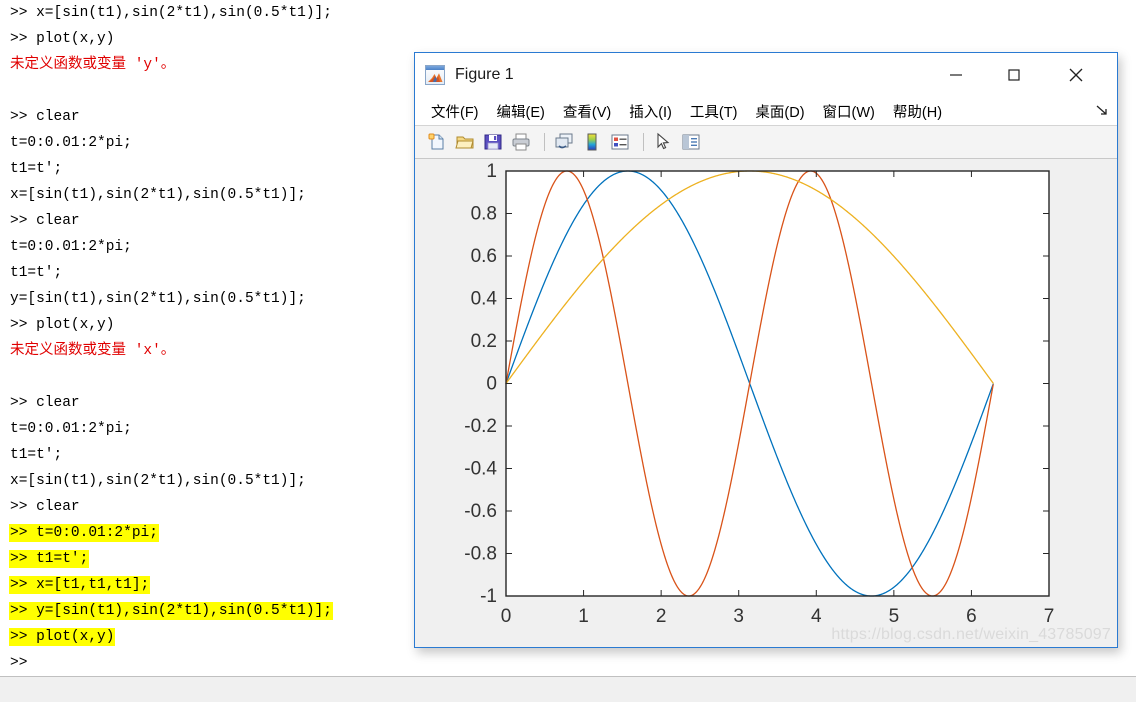 This screenshot has height=702, width=1136. What do you see at coordinates (816, 616) in the screenshot?
I see `x-tick-label: 4` at bounding box center [816, 616].